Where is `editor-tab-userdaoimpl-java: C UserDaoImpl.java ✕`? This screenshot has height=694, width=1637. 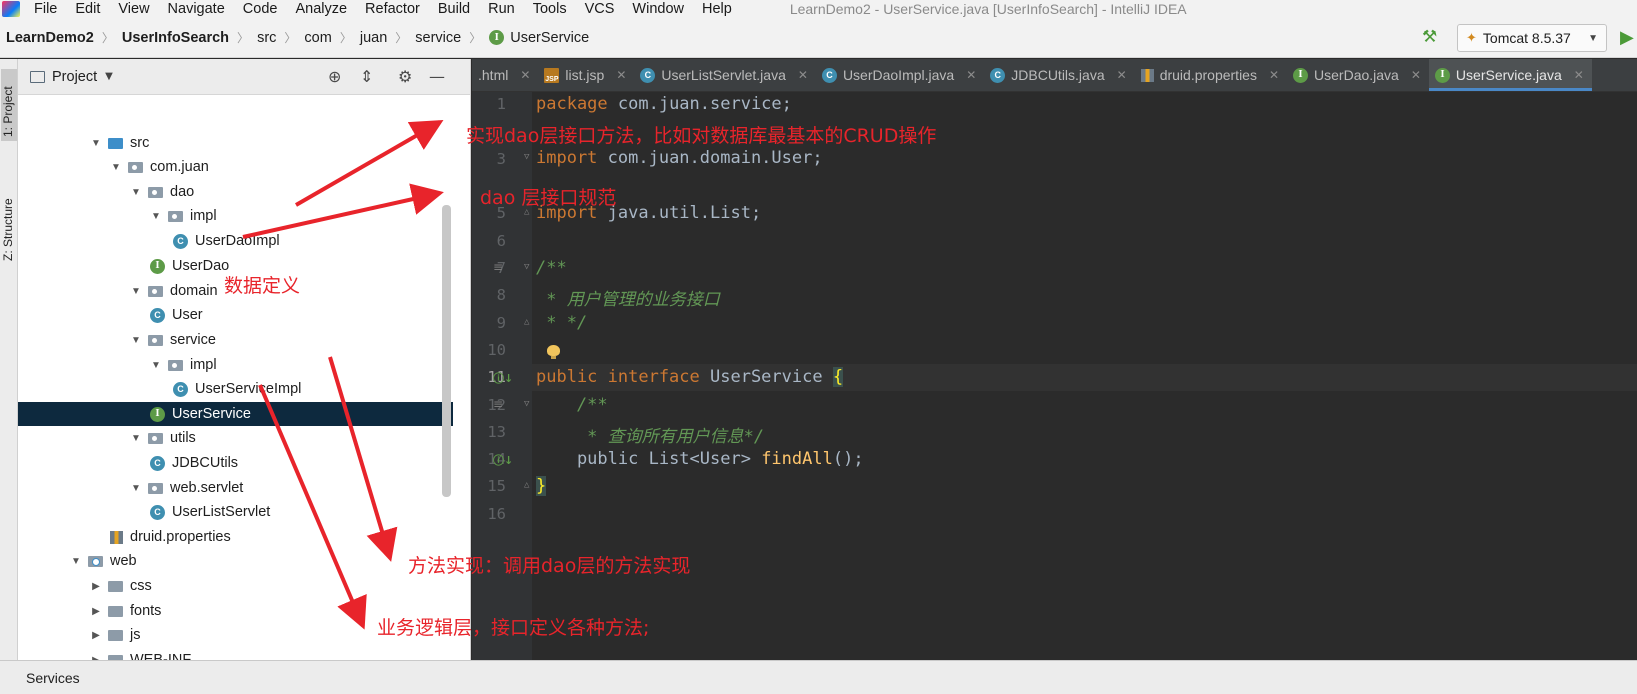 editor-tab-userdaoimpl-java: C UserDaoImpl.java ✕ is located at coordinates (900, 75).